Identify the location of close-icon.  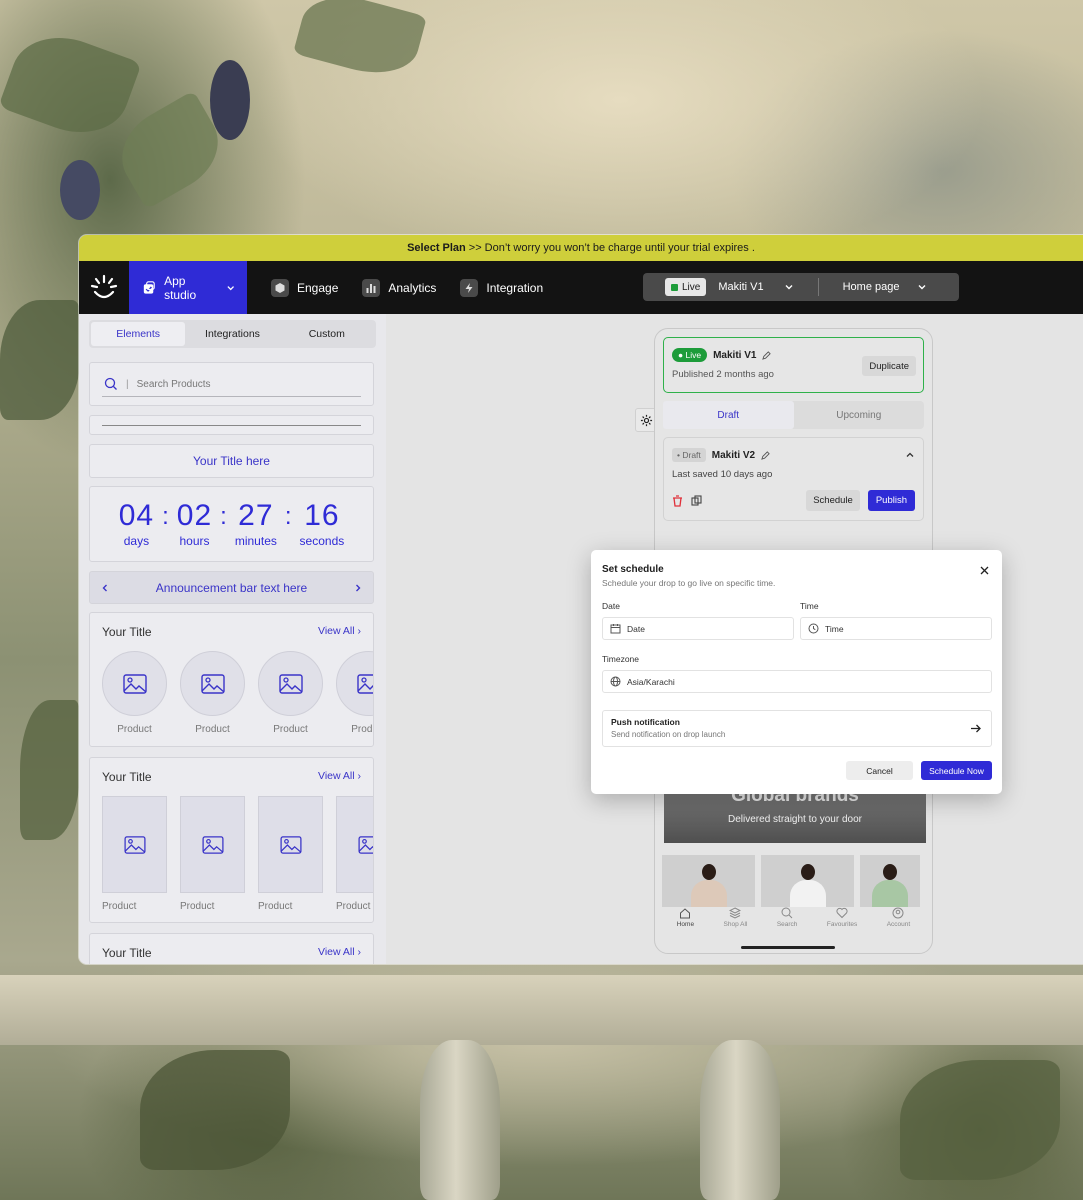
(984, 570).